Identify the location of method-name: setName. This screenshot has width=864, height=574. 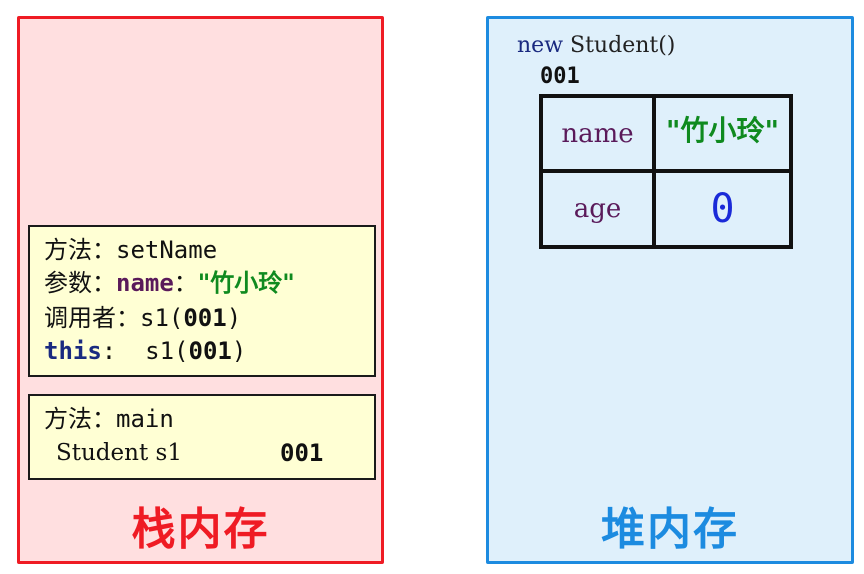
(167, 250).